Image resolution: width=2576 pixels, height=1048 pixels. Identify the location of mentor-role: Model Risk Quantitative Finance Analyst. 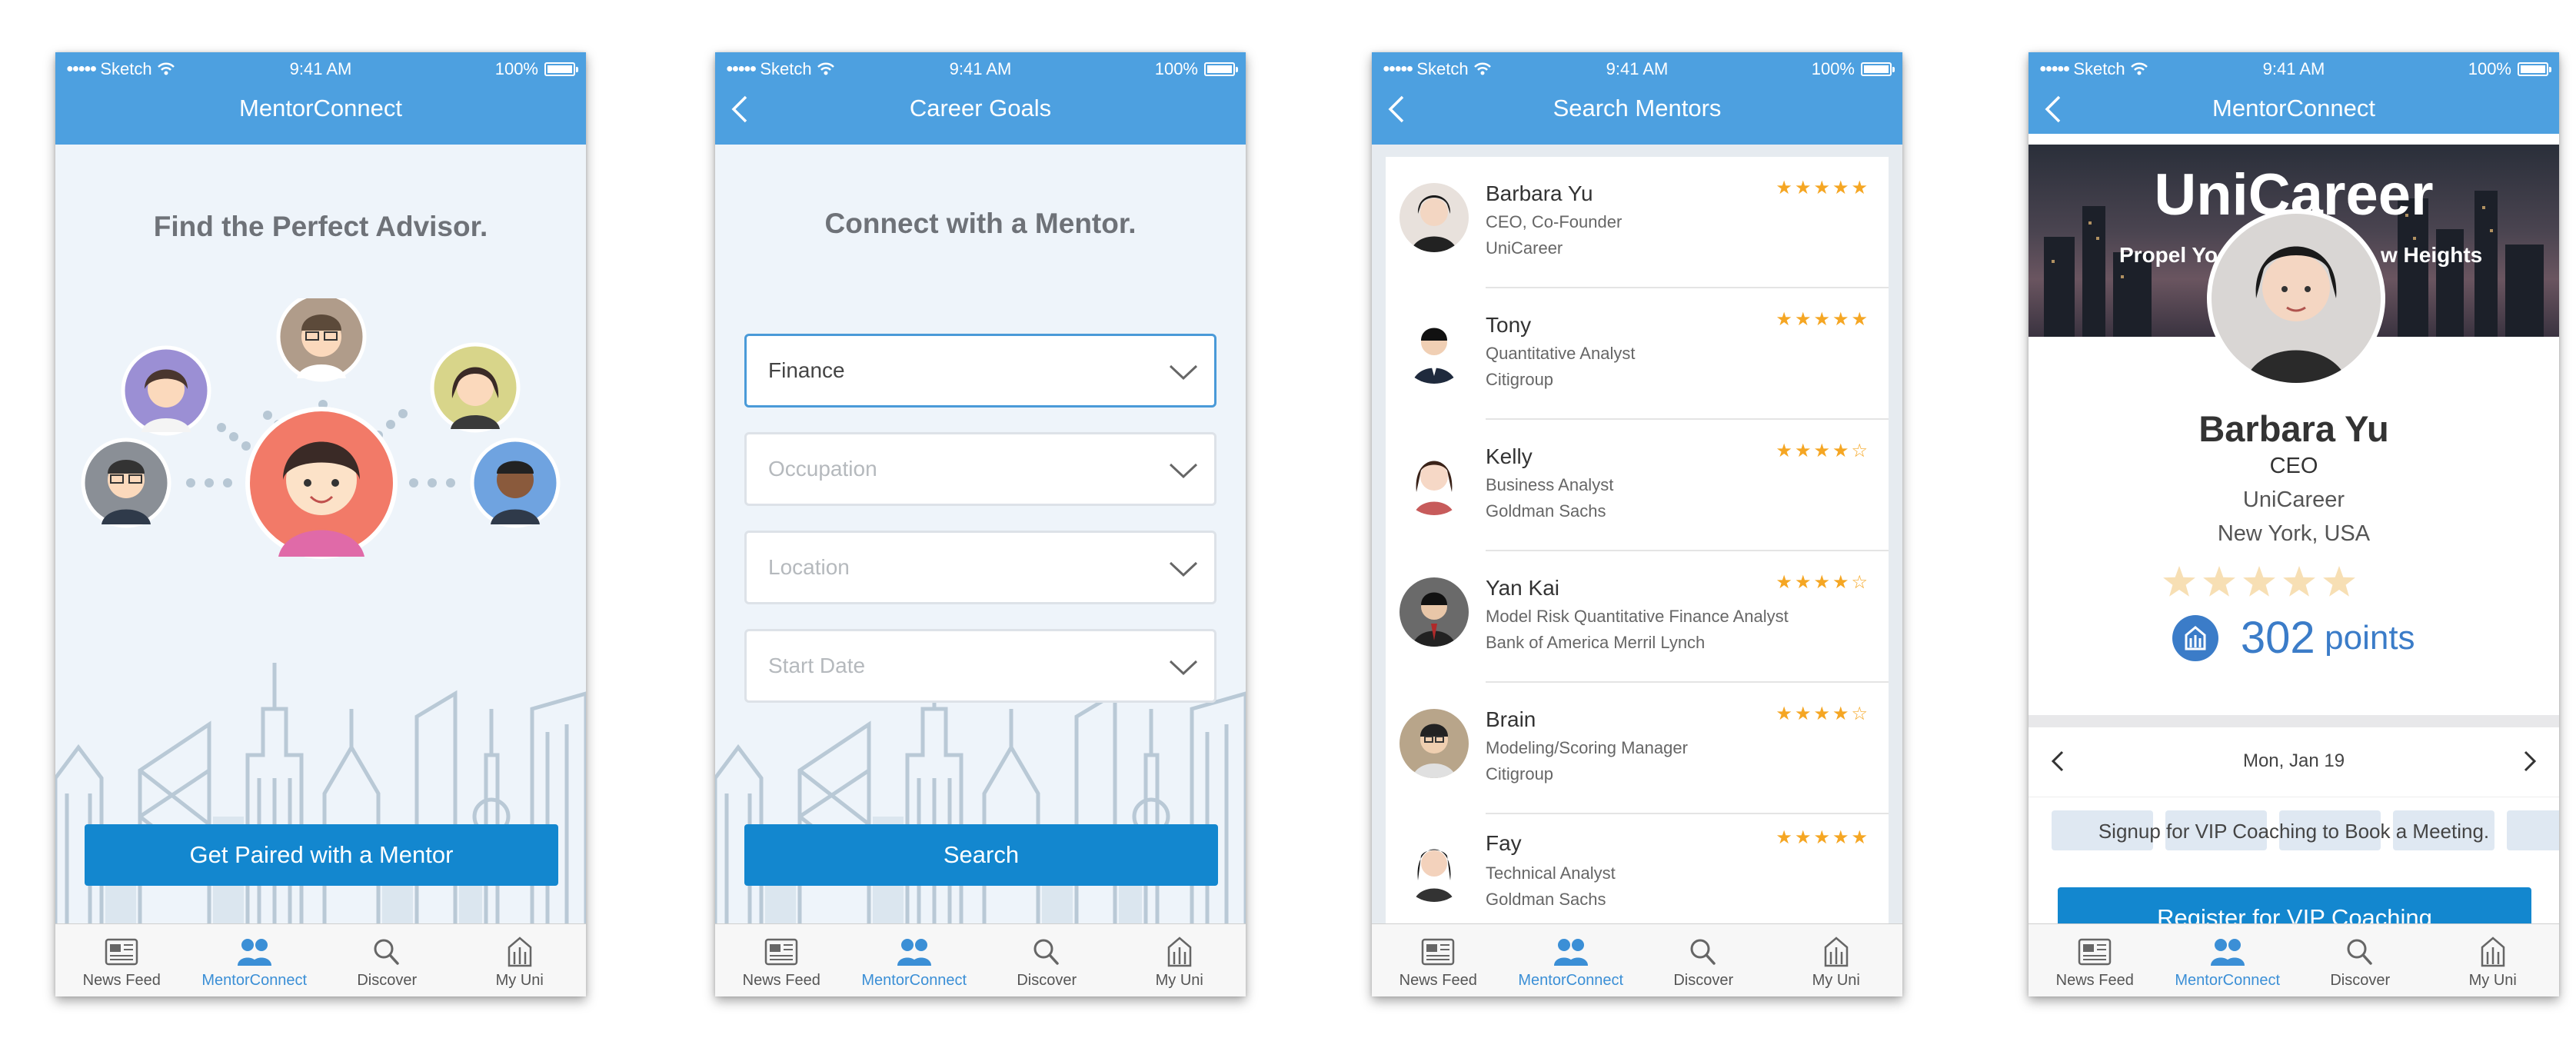
(1638, 616).